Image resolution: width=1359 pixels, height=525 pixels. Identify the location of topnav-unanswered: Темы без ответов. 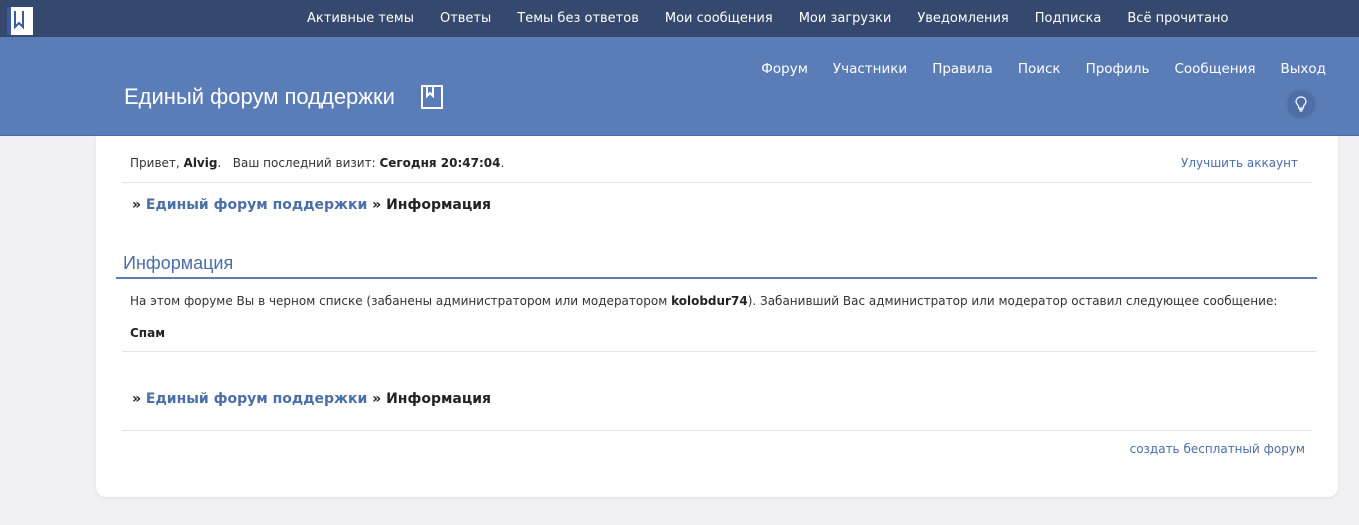
(578, 18).